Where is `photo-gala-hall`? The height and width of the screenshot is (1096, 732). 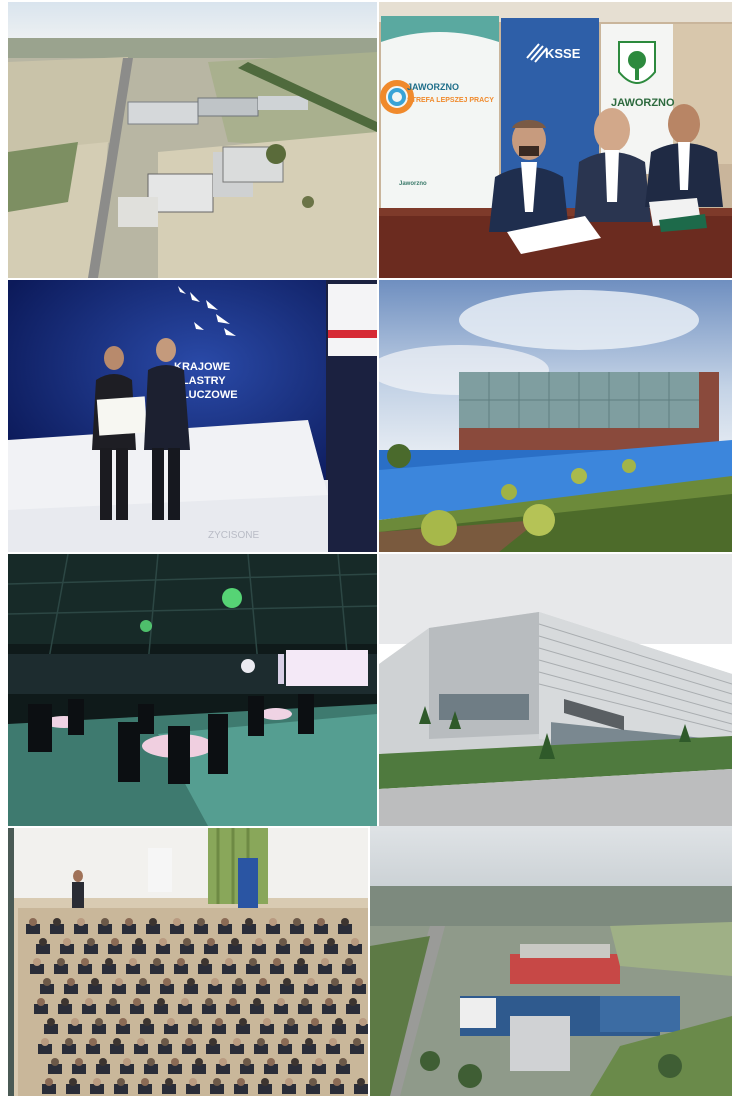
photo-gala-hall is located at coordinates (192, 690).